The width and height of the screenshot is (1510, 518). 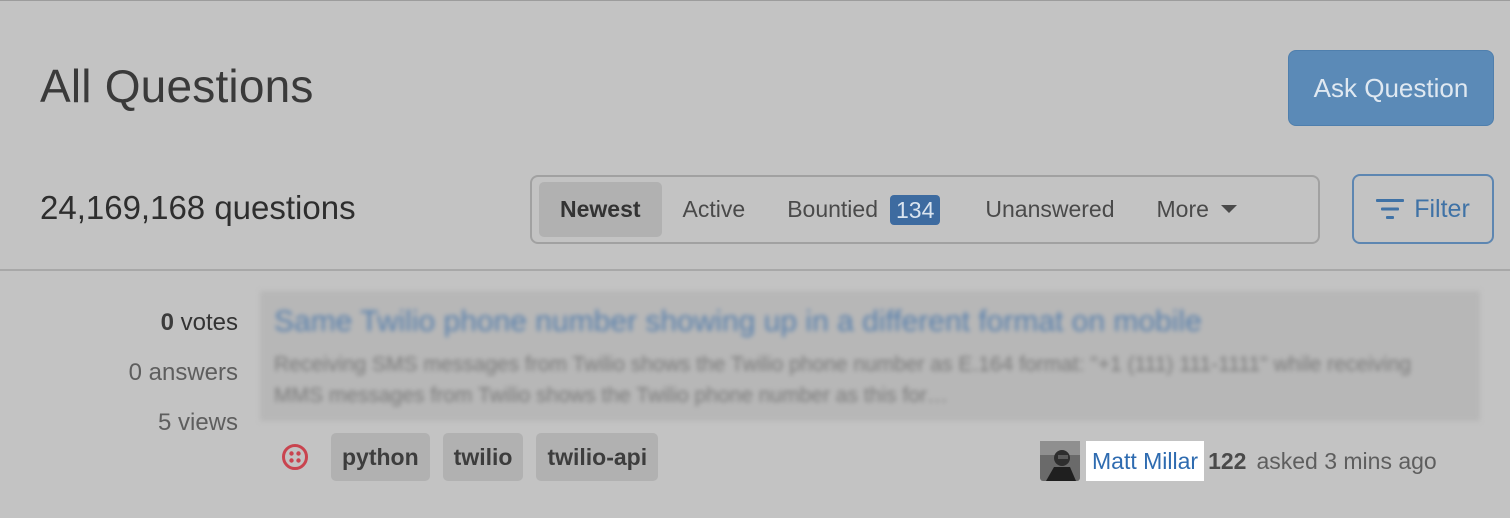 I want to click on tab-bountied: Bountied 134, so click(x=865, y=209).